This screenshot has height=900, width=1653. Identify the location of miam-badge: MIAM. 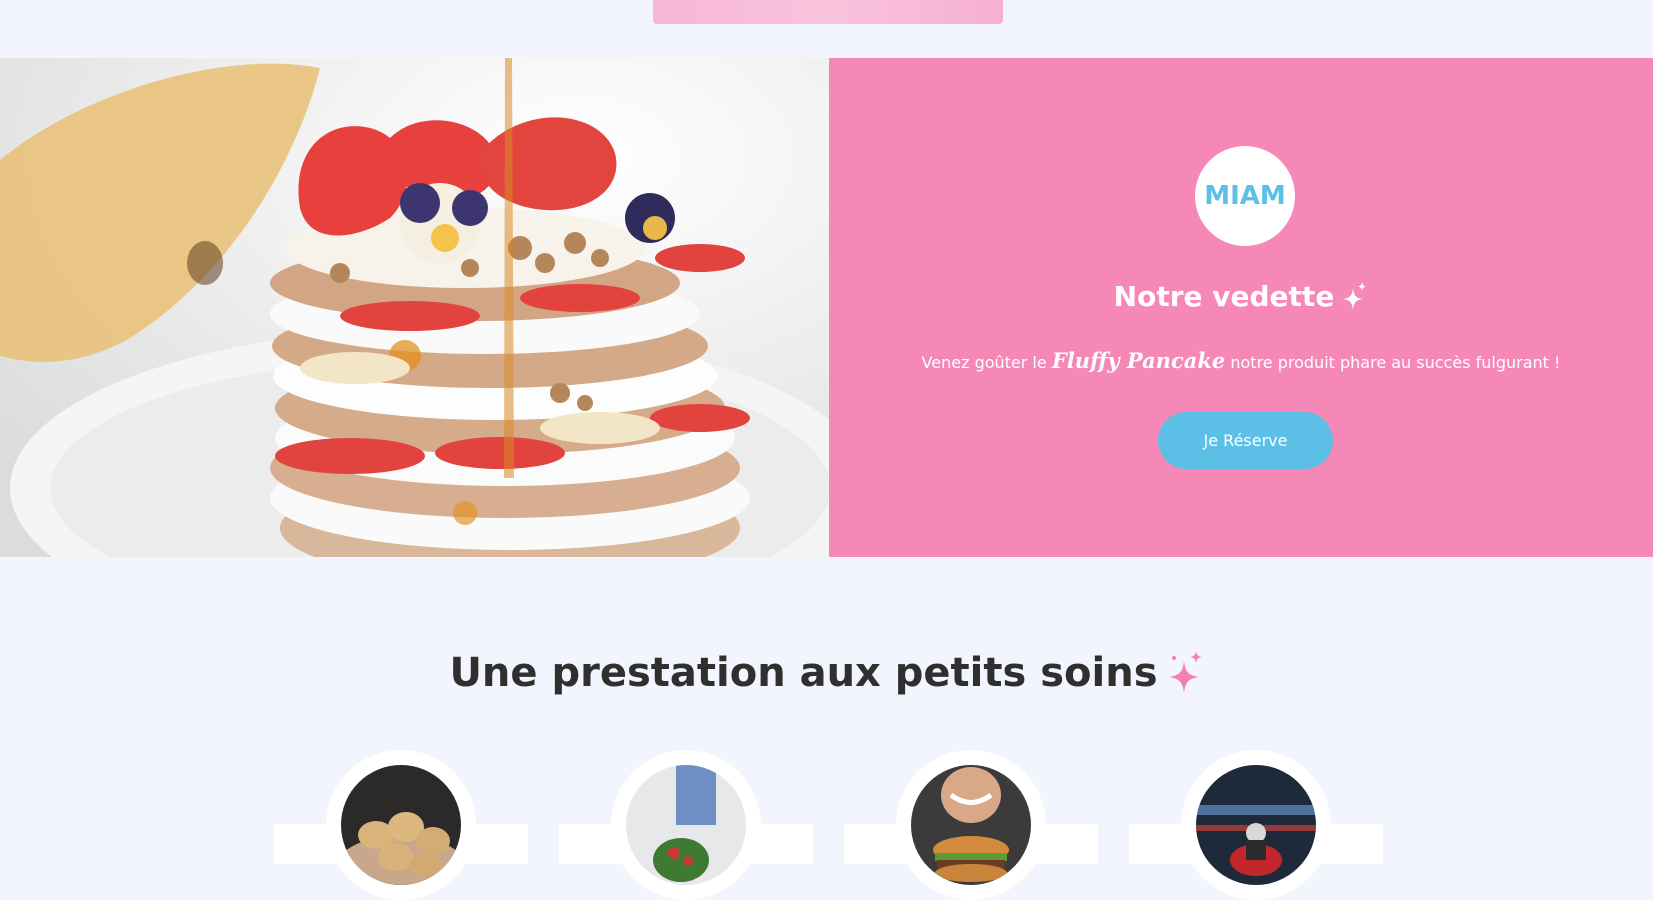
(1245, 196).